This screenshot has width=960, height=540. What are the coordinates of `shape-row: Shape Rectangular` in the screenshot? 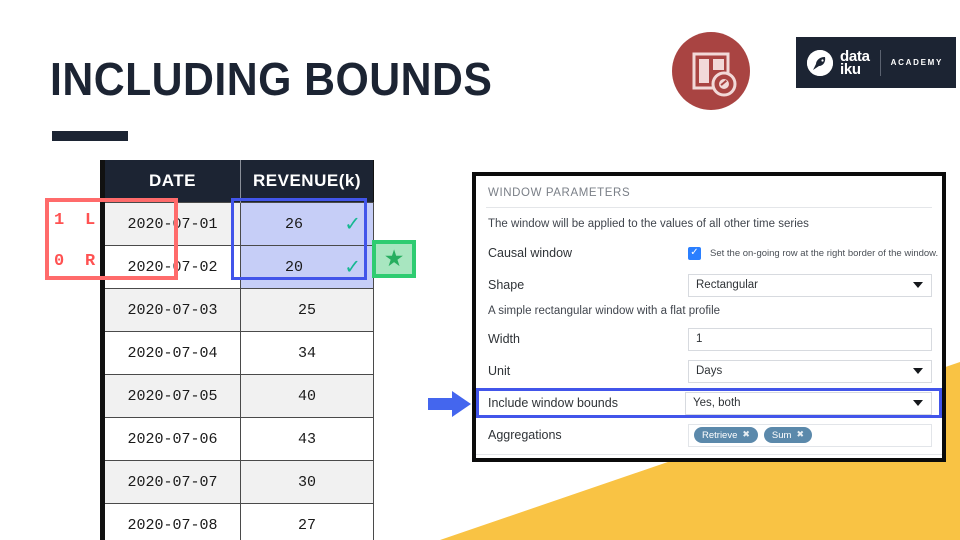 It's located at (709, 285).